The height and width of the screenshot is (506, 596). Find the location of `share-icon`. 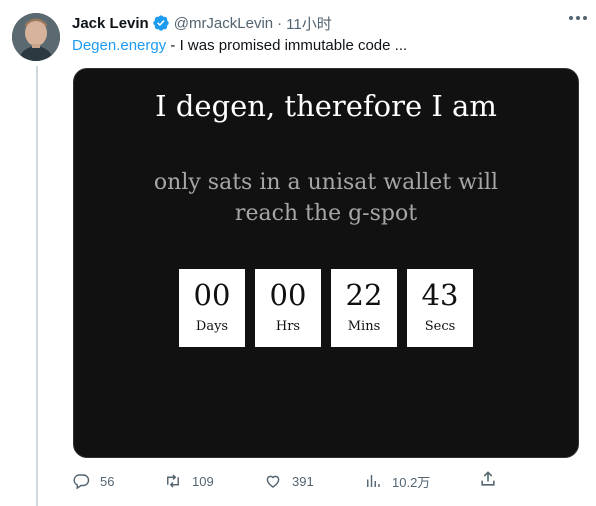

share-icon is located at coordinates (488, 480).